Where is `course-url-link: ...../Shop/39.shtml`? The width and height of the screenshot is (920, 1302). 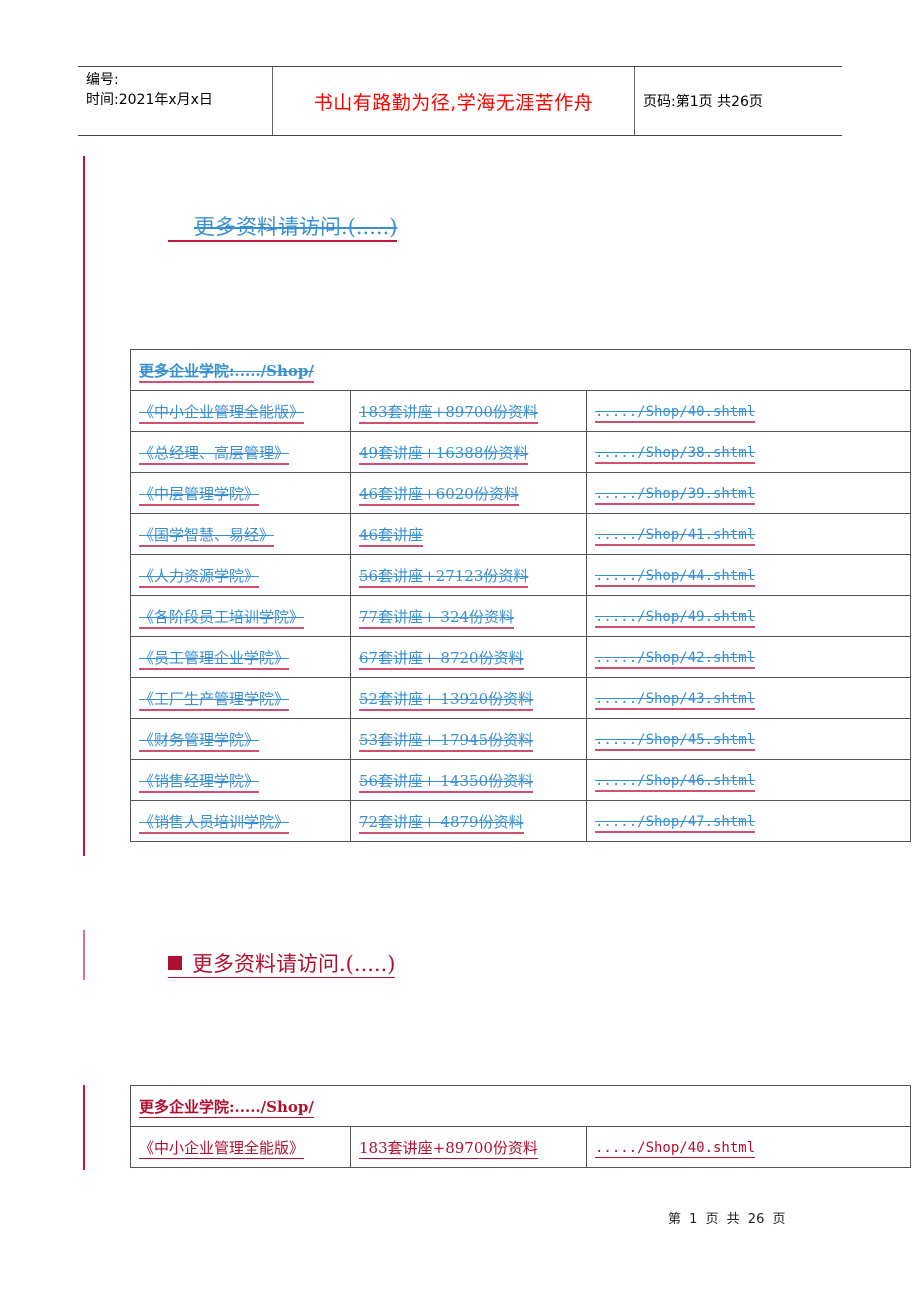
course-url-link: ...../Shop/39.shtml is located at coordinates (675, 495).